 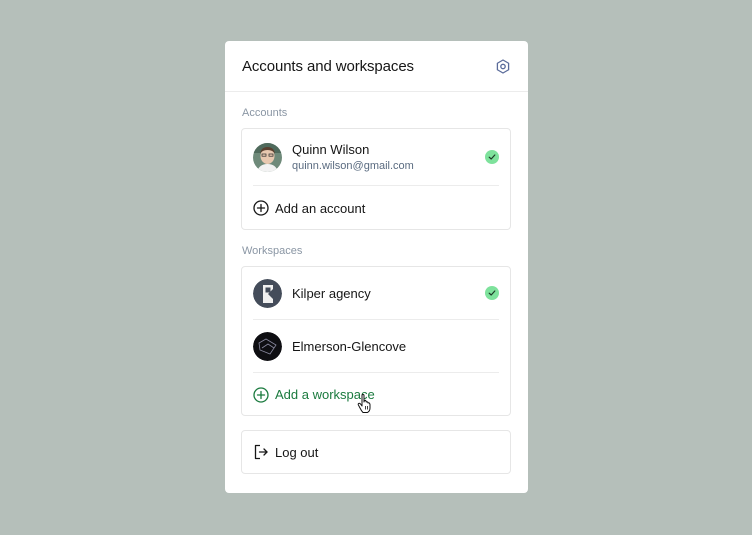 What do you see at coordinates (267, 293) in the screenshot?
I see `kilper-logo-icon` at bounding box center [267, 293].